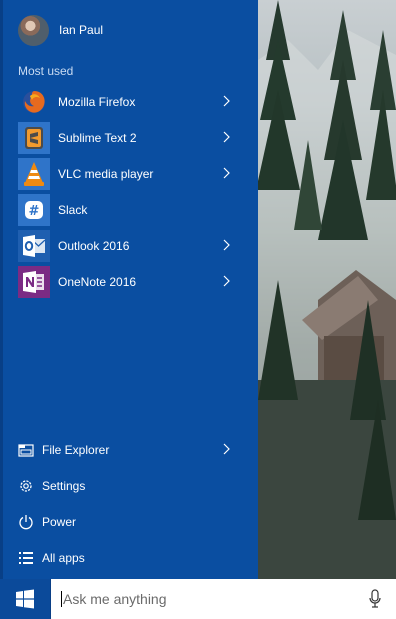 This screenshot has width=396, height=619. What do you see at coordinates (129, 558) in the screenshot?
I see `all-apps-item: All apps` at bounding box center [129, 558].